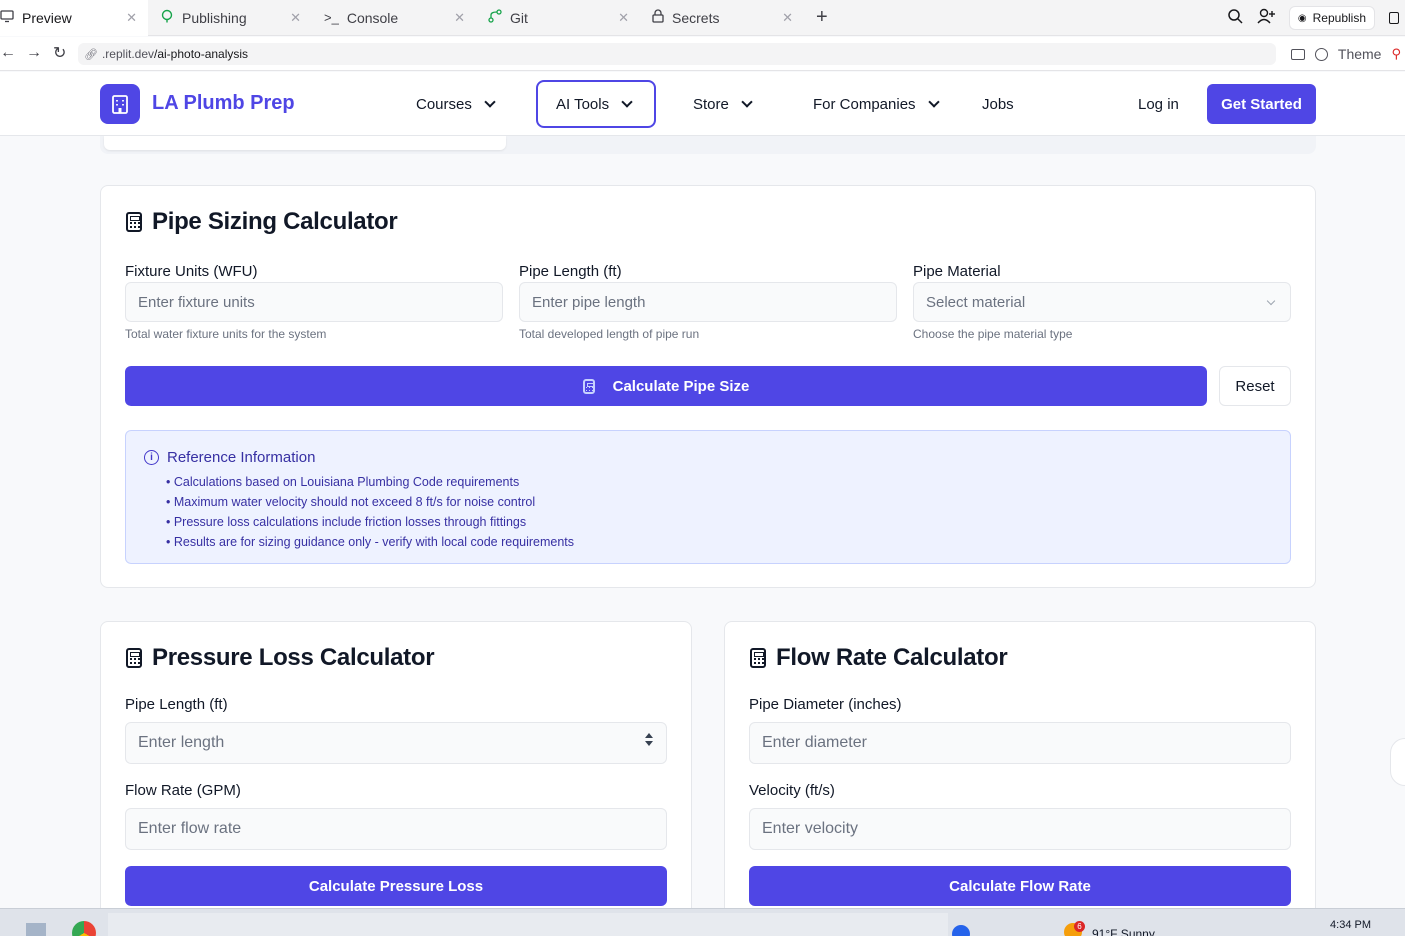 Image resolution: width=1405 pixels, height=936 pixels. What do you see at coordinates (609, 334) in the screenshot?
I see `pipe-length-help: Total developed length of pipe run` at bounding box center [609, 334].